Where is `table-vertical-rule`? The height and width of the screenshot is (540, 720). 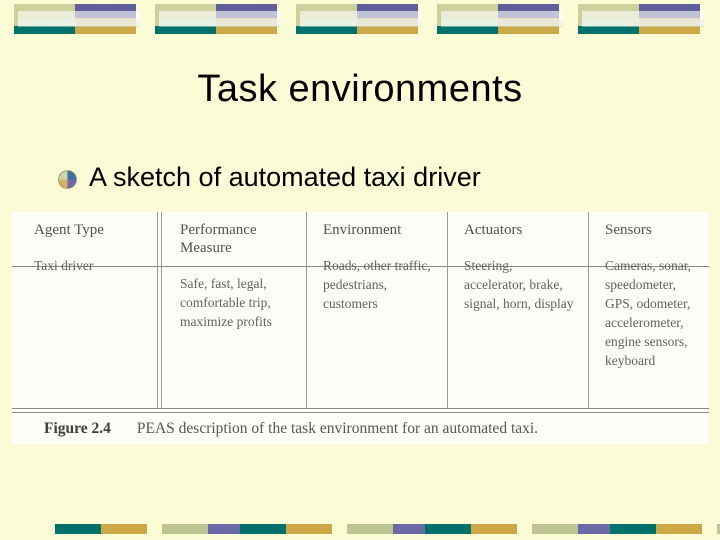
table-vertical-rule is located at coordinates (157, 310).